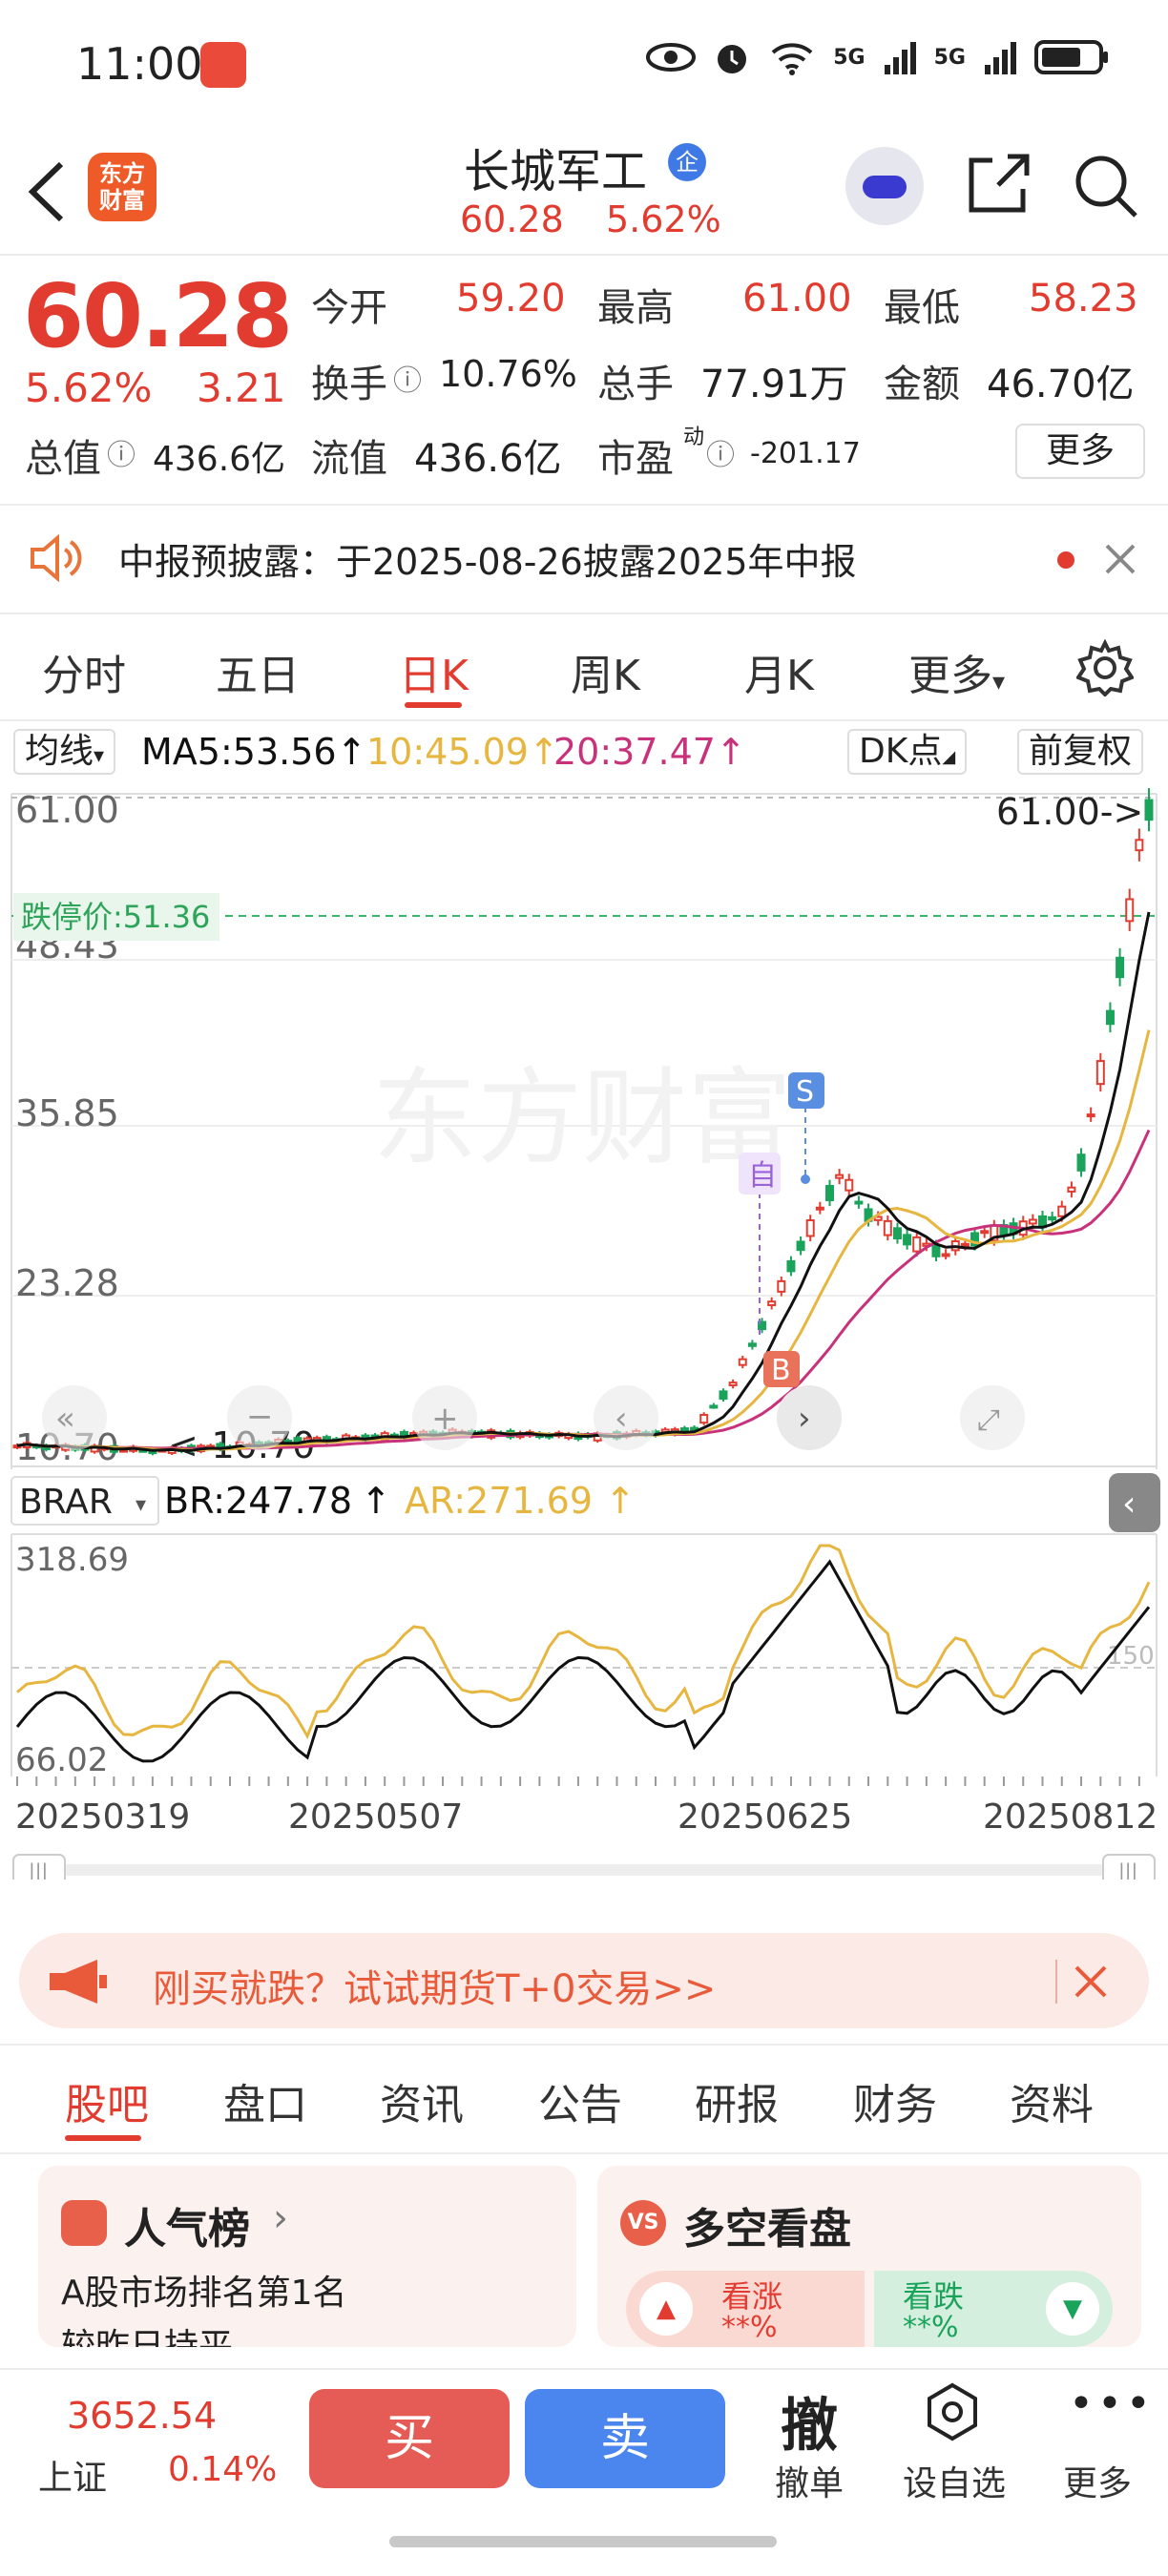  Describe the element at coordinates (999, 682) in the screenshot. I see `caret-down-icon: ▾` at that location.